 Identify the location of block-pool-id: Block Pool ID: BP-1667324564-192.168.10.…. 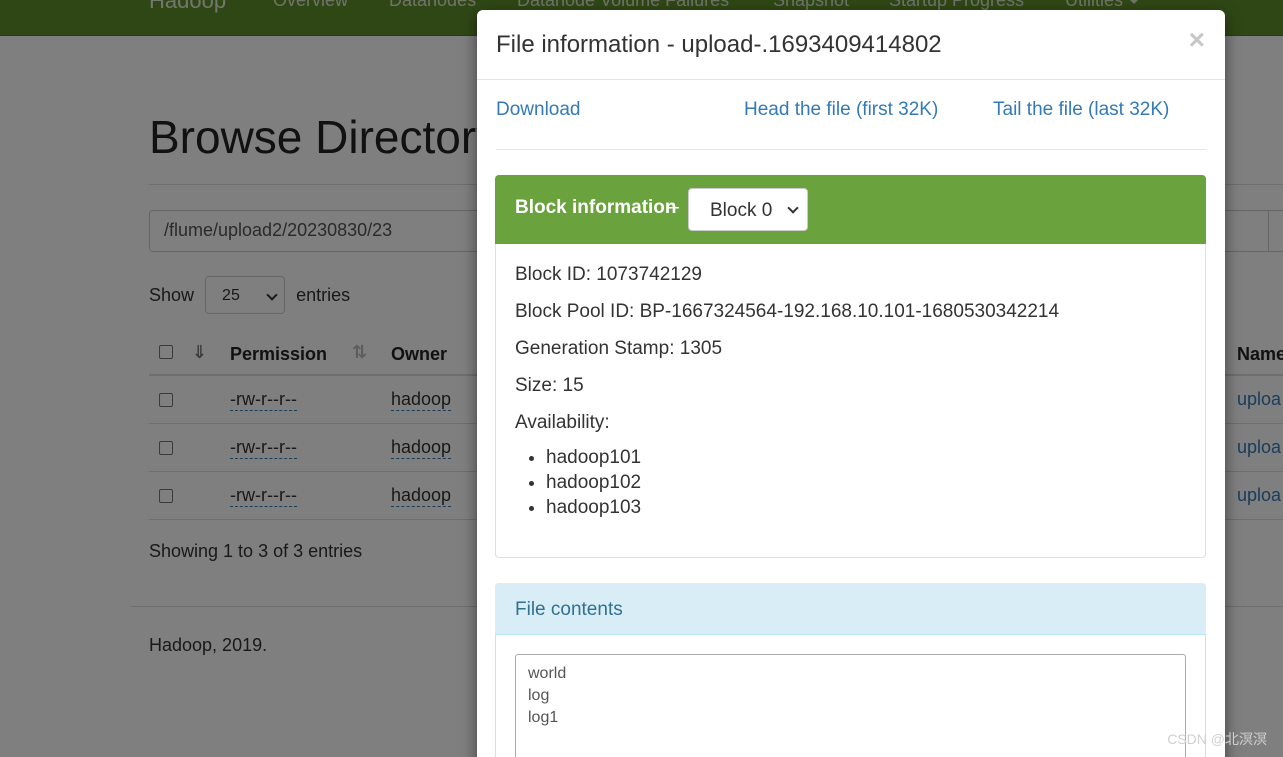
(787, 311).